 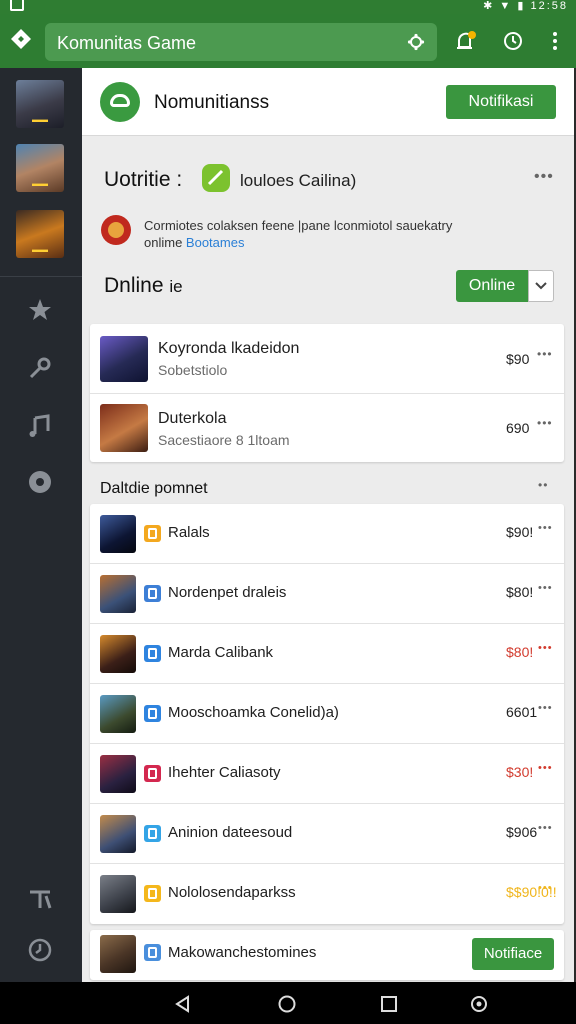 I want to click on daftar-row-name: Ihehter Caliasoty, so click(x=224, y=772).